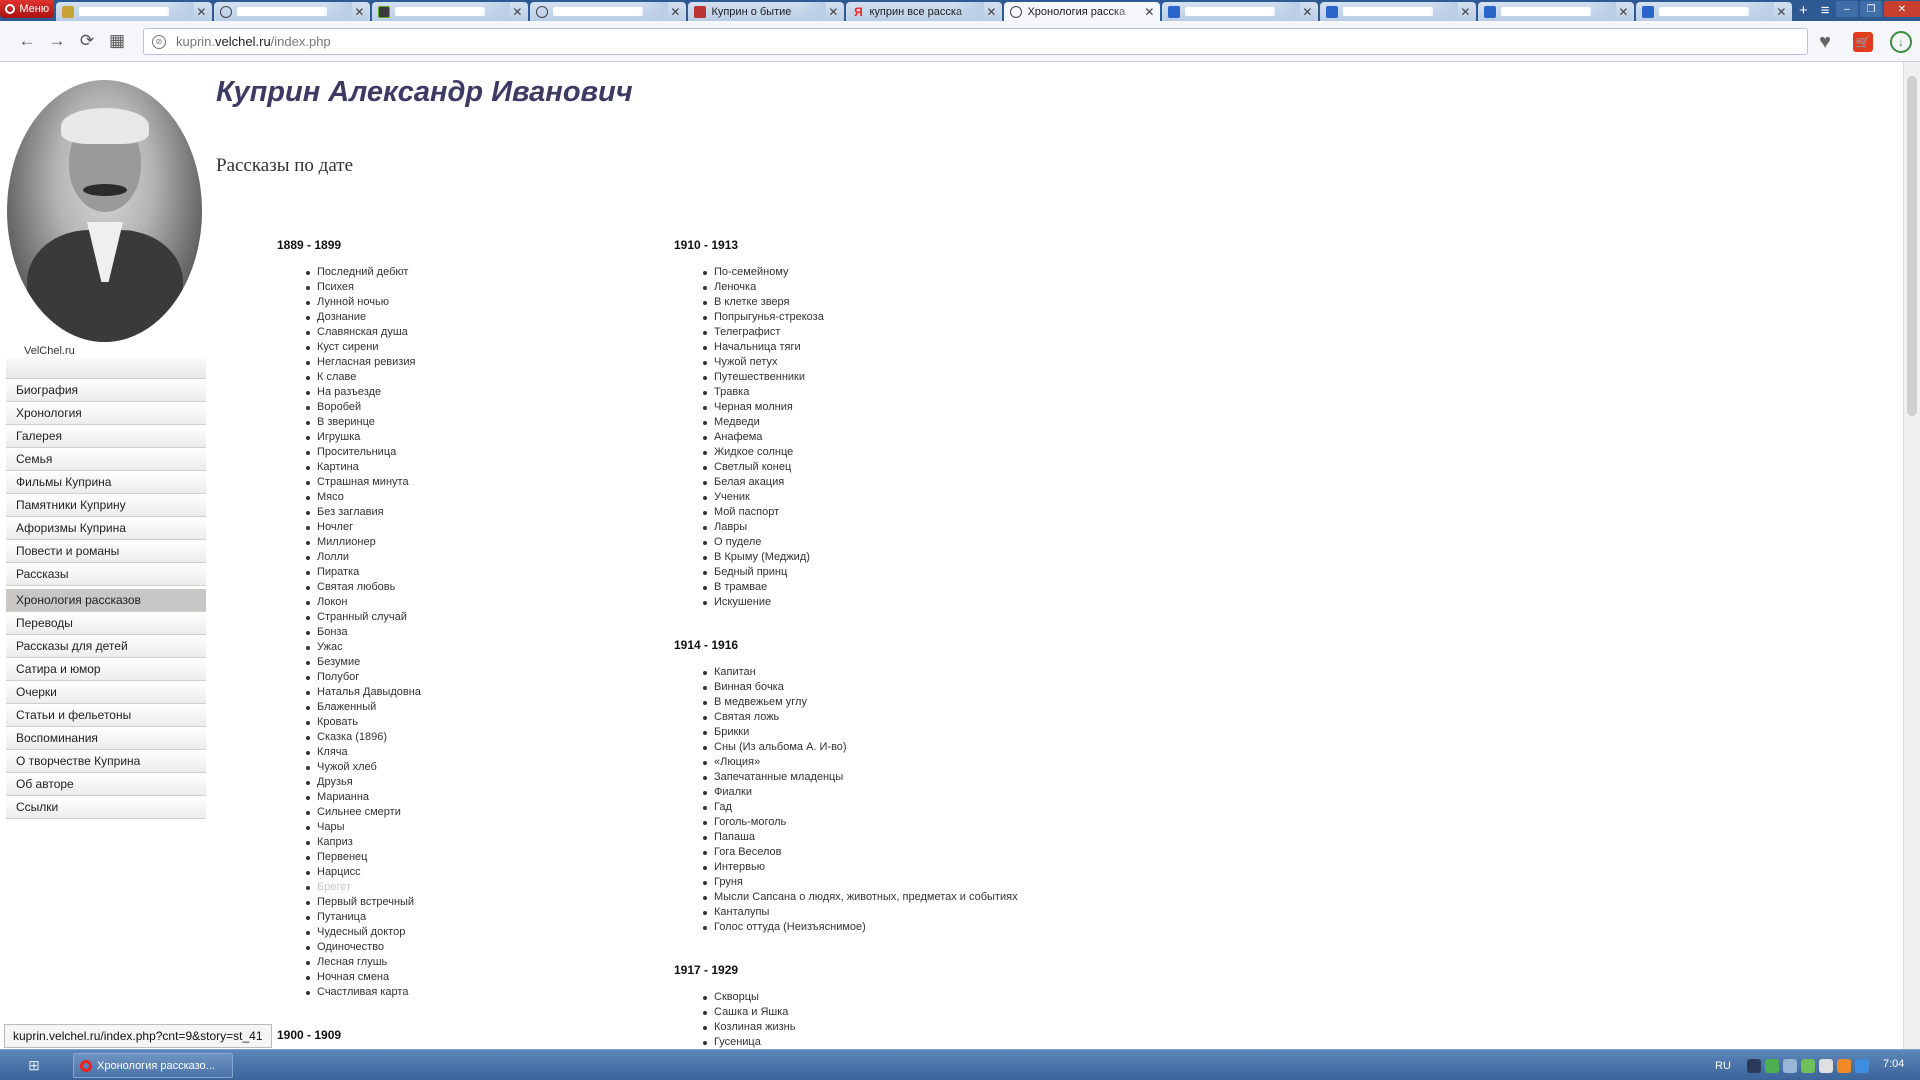 This screenshot has height=1080, width=1920. I want to click on story-link: Козлиная жизнь, so click(878, 1027).